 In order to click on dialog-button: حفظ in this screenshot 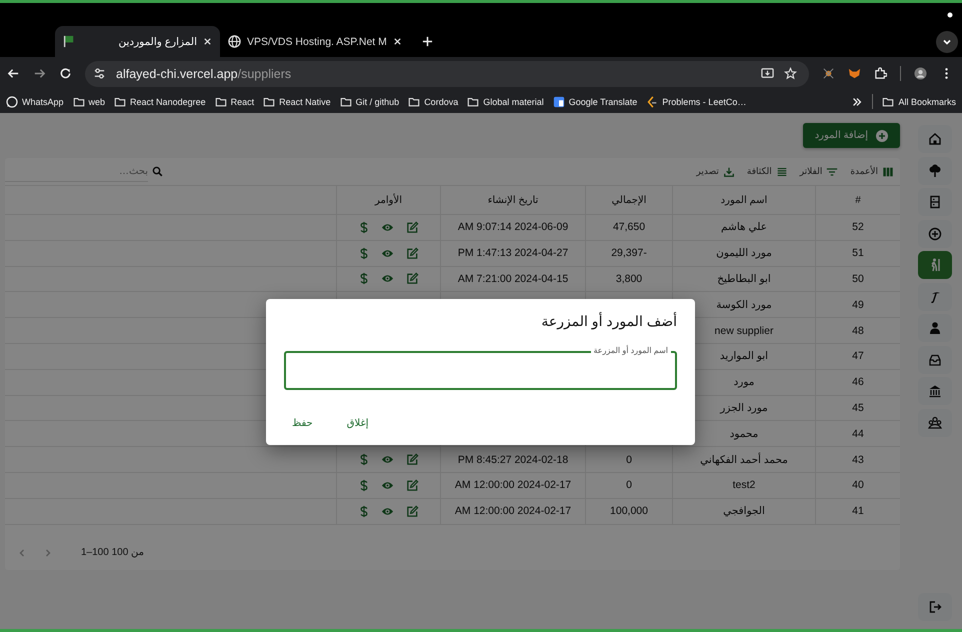, I will do `click(302, 423)`.